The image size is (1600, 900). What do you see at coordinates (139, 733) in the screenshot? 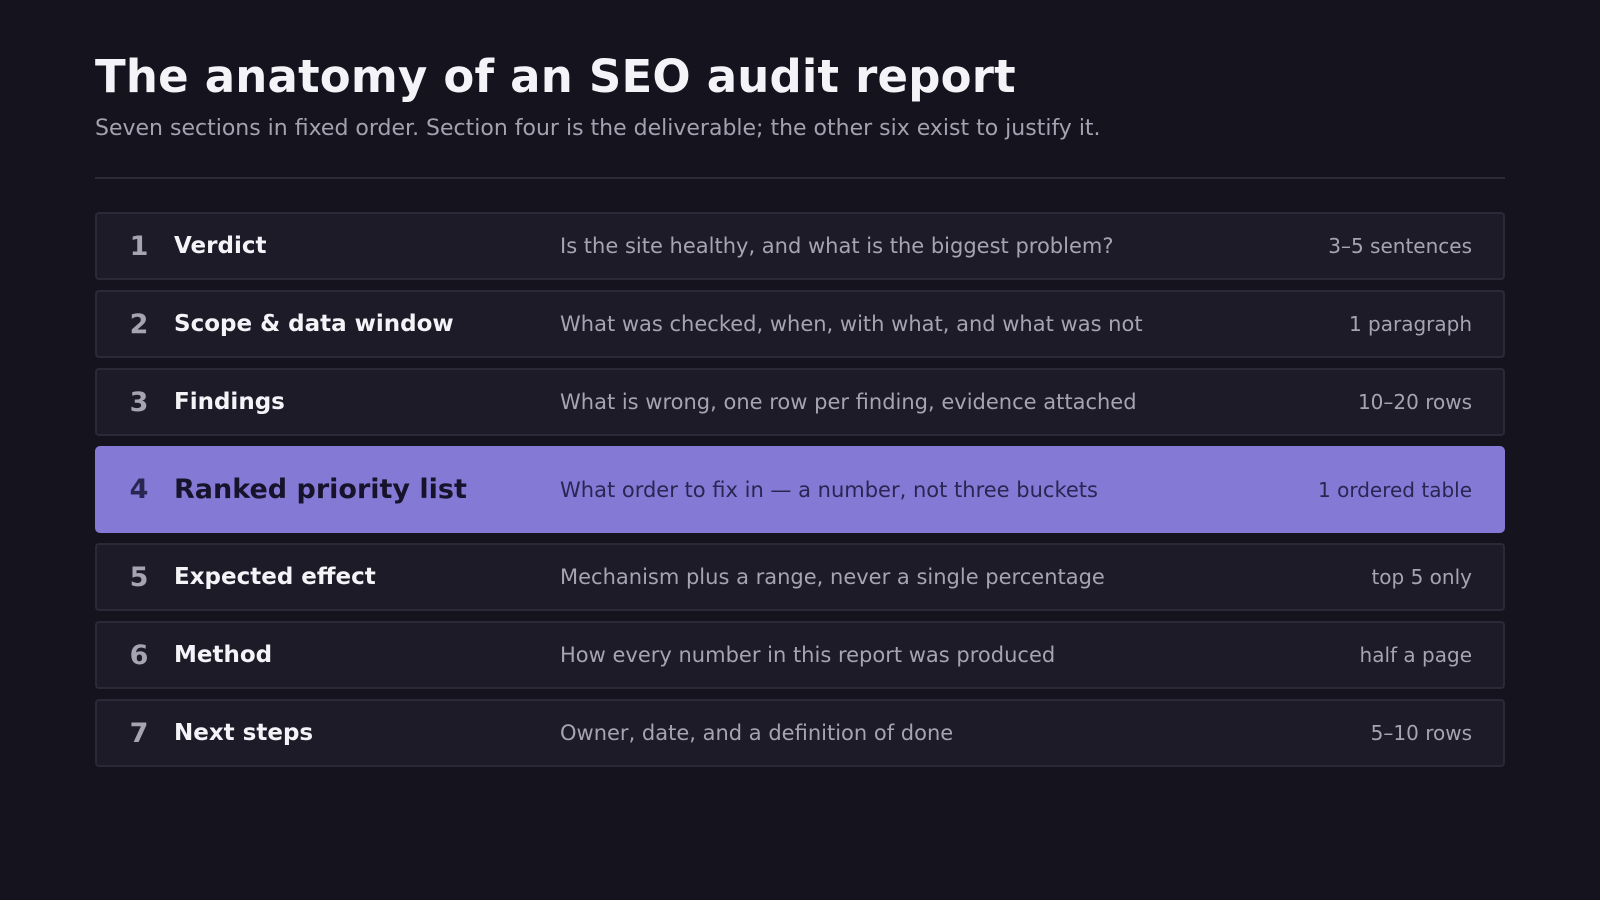
I see `section-number: 7` at bounding box center [139, 733].